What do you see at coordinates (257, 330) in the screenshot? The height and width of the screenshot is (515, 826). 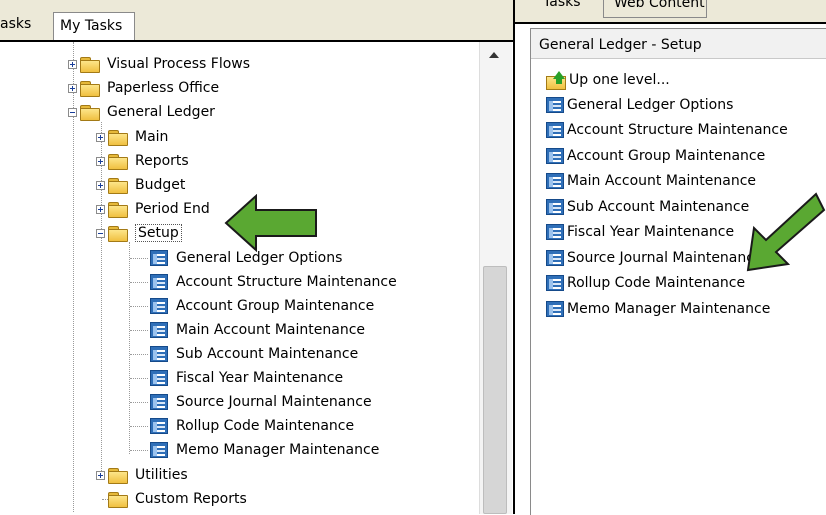 I see `tree-item-main-account-maintenance: Main Account Maintenance` at bounding box center [257, 330].